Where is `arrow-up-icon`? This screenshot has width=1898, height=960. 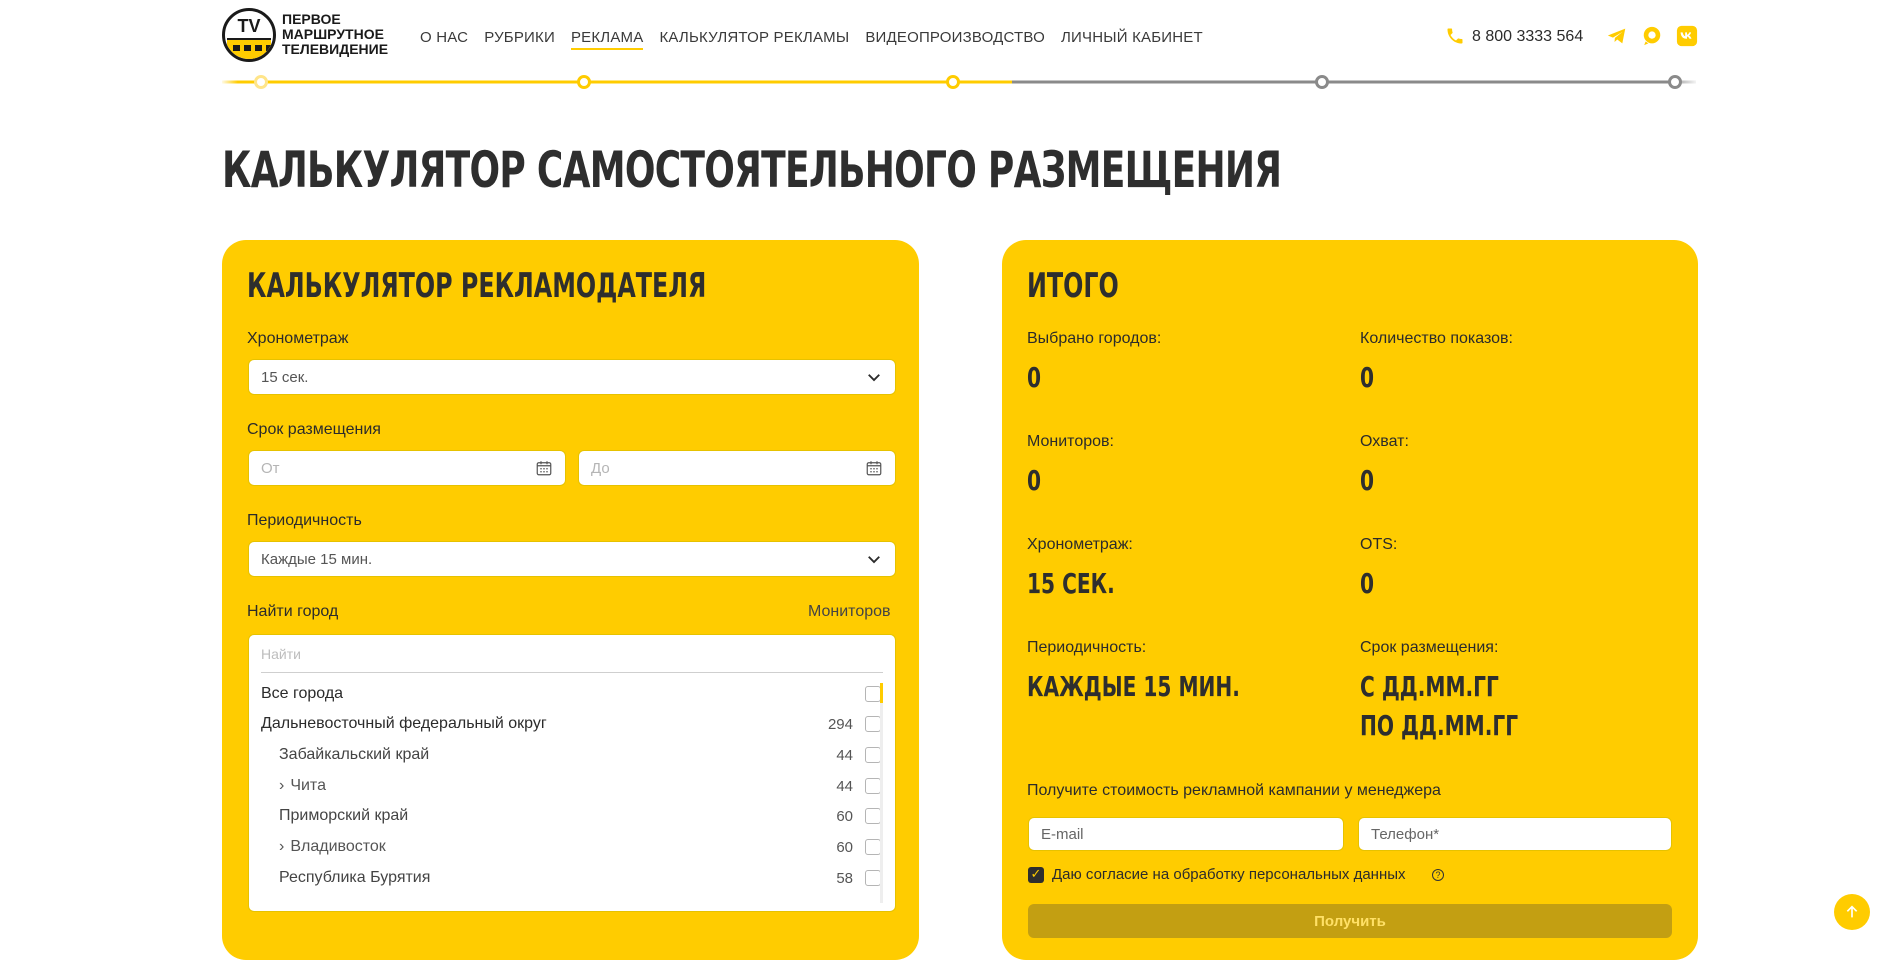
arrow-up-icon is located at coordinates (1852, 911).